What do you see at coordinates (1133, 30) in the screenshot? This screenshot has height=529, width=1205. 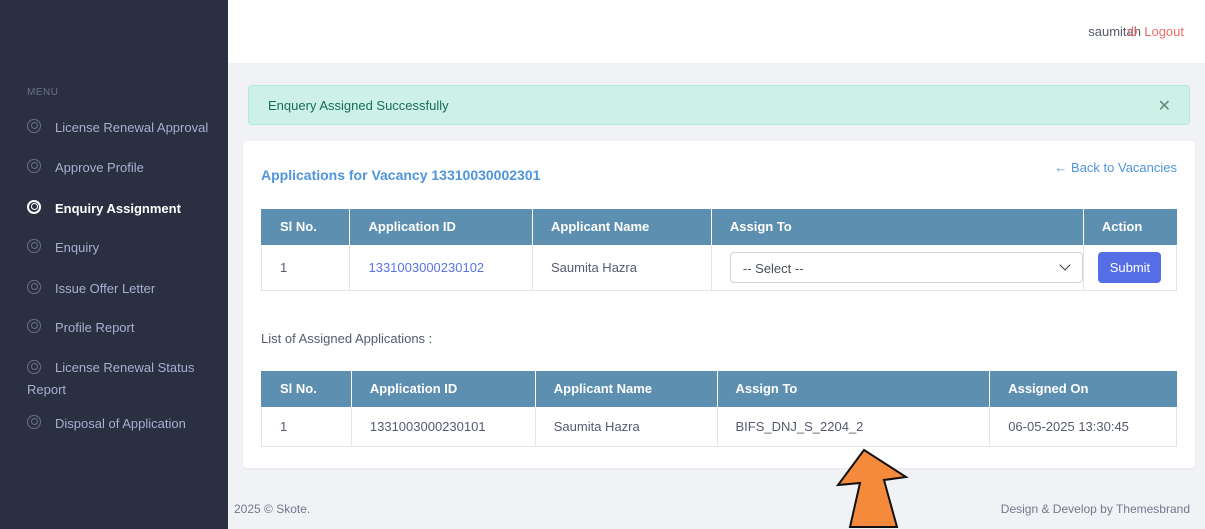 I see `power-icon` at bounding box center [1133, 30].